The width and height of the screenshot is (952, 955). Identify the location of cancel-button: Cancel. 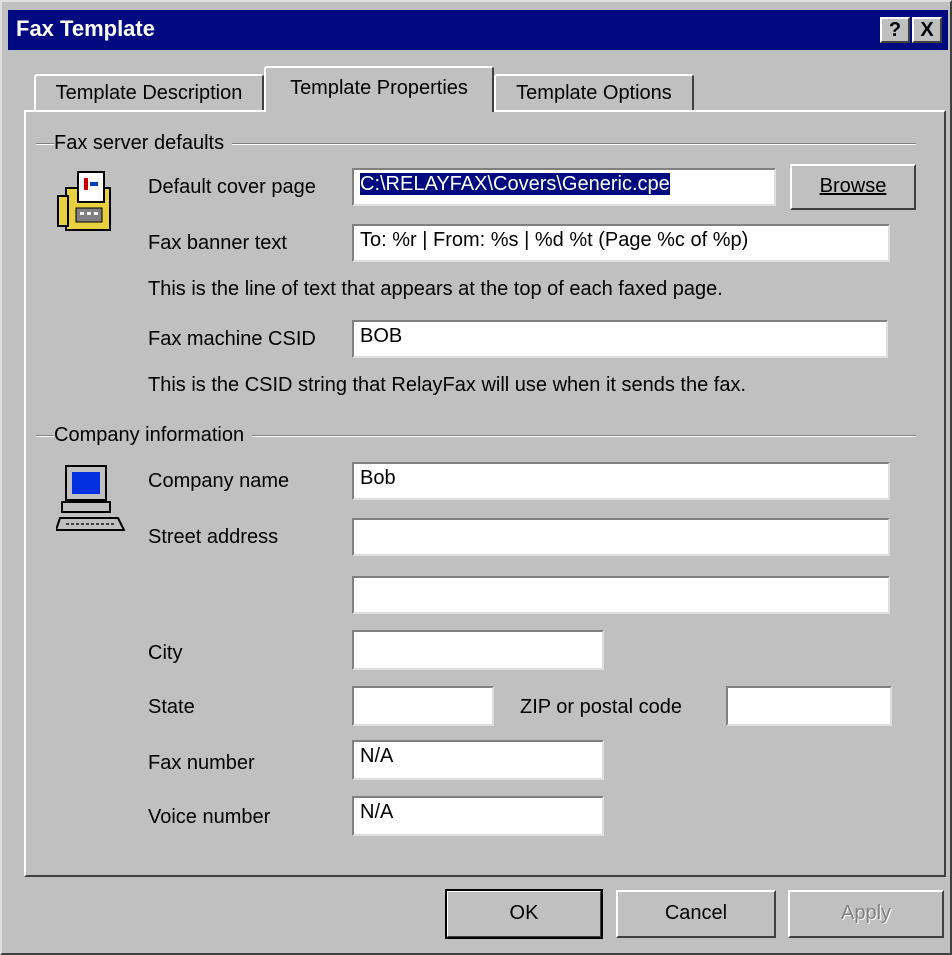
(696, 914).